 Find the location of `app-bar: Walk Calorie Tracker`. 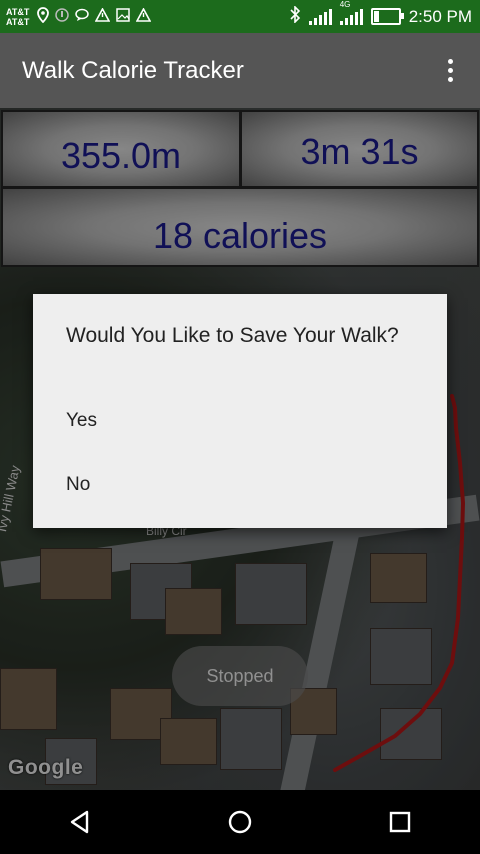

app-bar: Walk Calorie Tracker is located at coordinates (240, 70).